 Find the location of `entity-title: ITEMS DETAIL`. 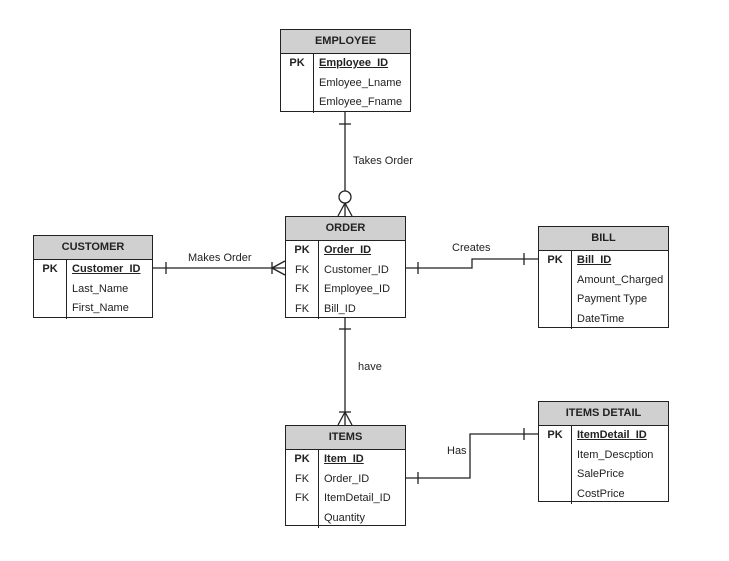

entity-title: ITEMS DETAIL is located at coordinates (603, 414).